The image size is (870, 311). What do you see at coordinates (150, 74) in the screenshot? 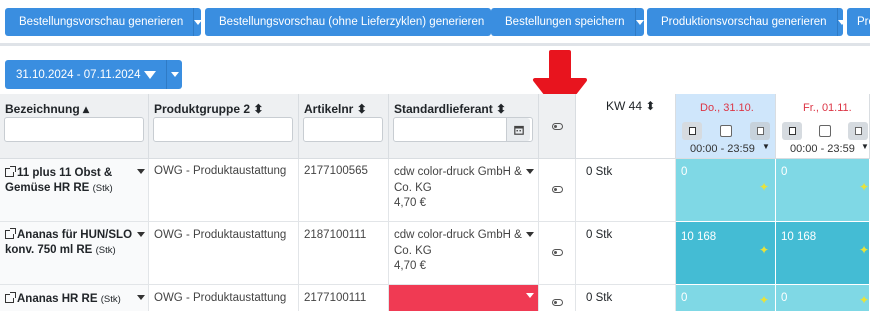
I see `filter-icon` at bounding box center [150, 74].